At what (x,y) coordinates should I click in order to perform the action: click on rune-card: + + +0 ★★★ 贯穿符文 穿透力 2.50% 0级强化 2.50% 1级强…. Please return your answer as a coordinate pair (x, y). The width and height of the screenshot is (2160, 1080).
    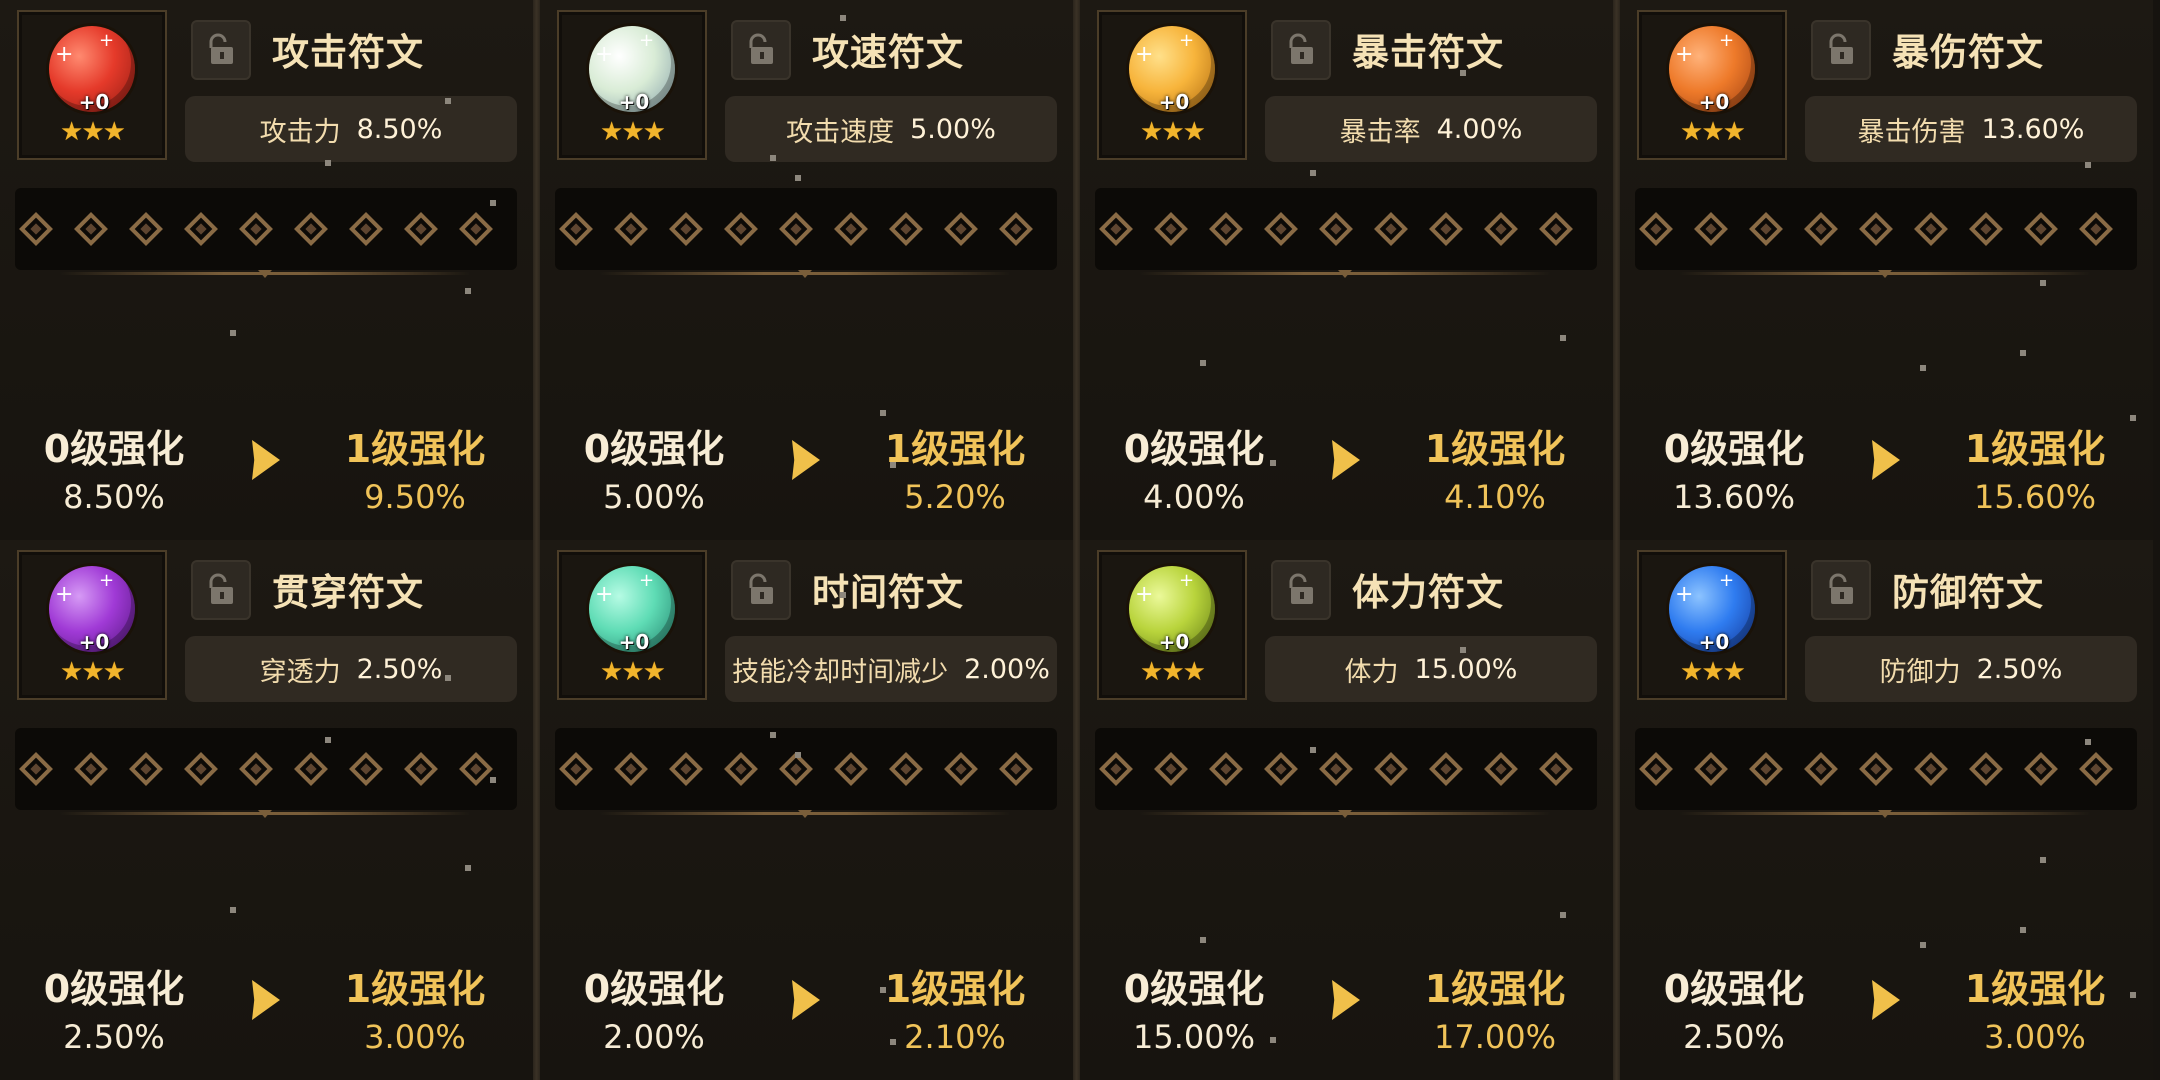
    Looking at the image, I should click on (266, 810).